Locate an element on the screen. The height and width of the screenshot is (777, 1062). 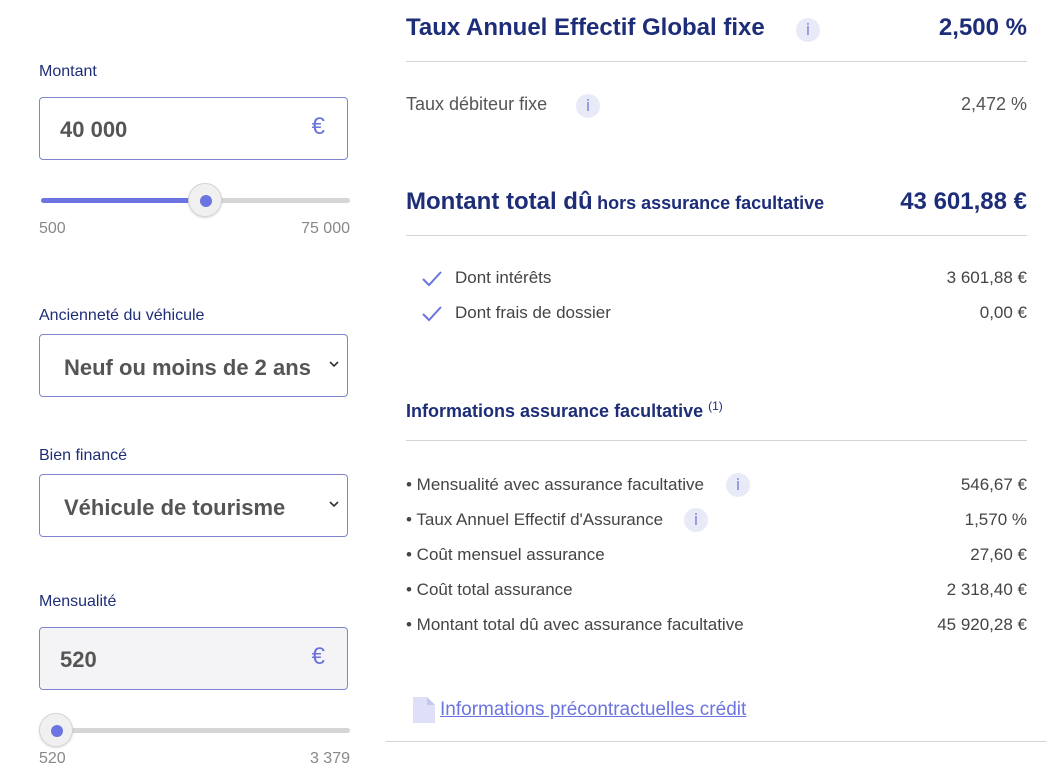
mensualite-label: Mensualité is located at coordinates (78, 601).